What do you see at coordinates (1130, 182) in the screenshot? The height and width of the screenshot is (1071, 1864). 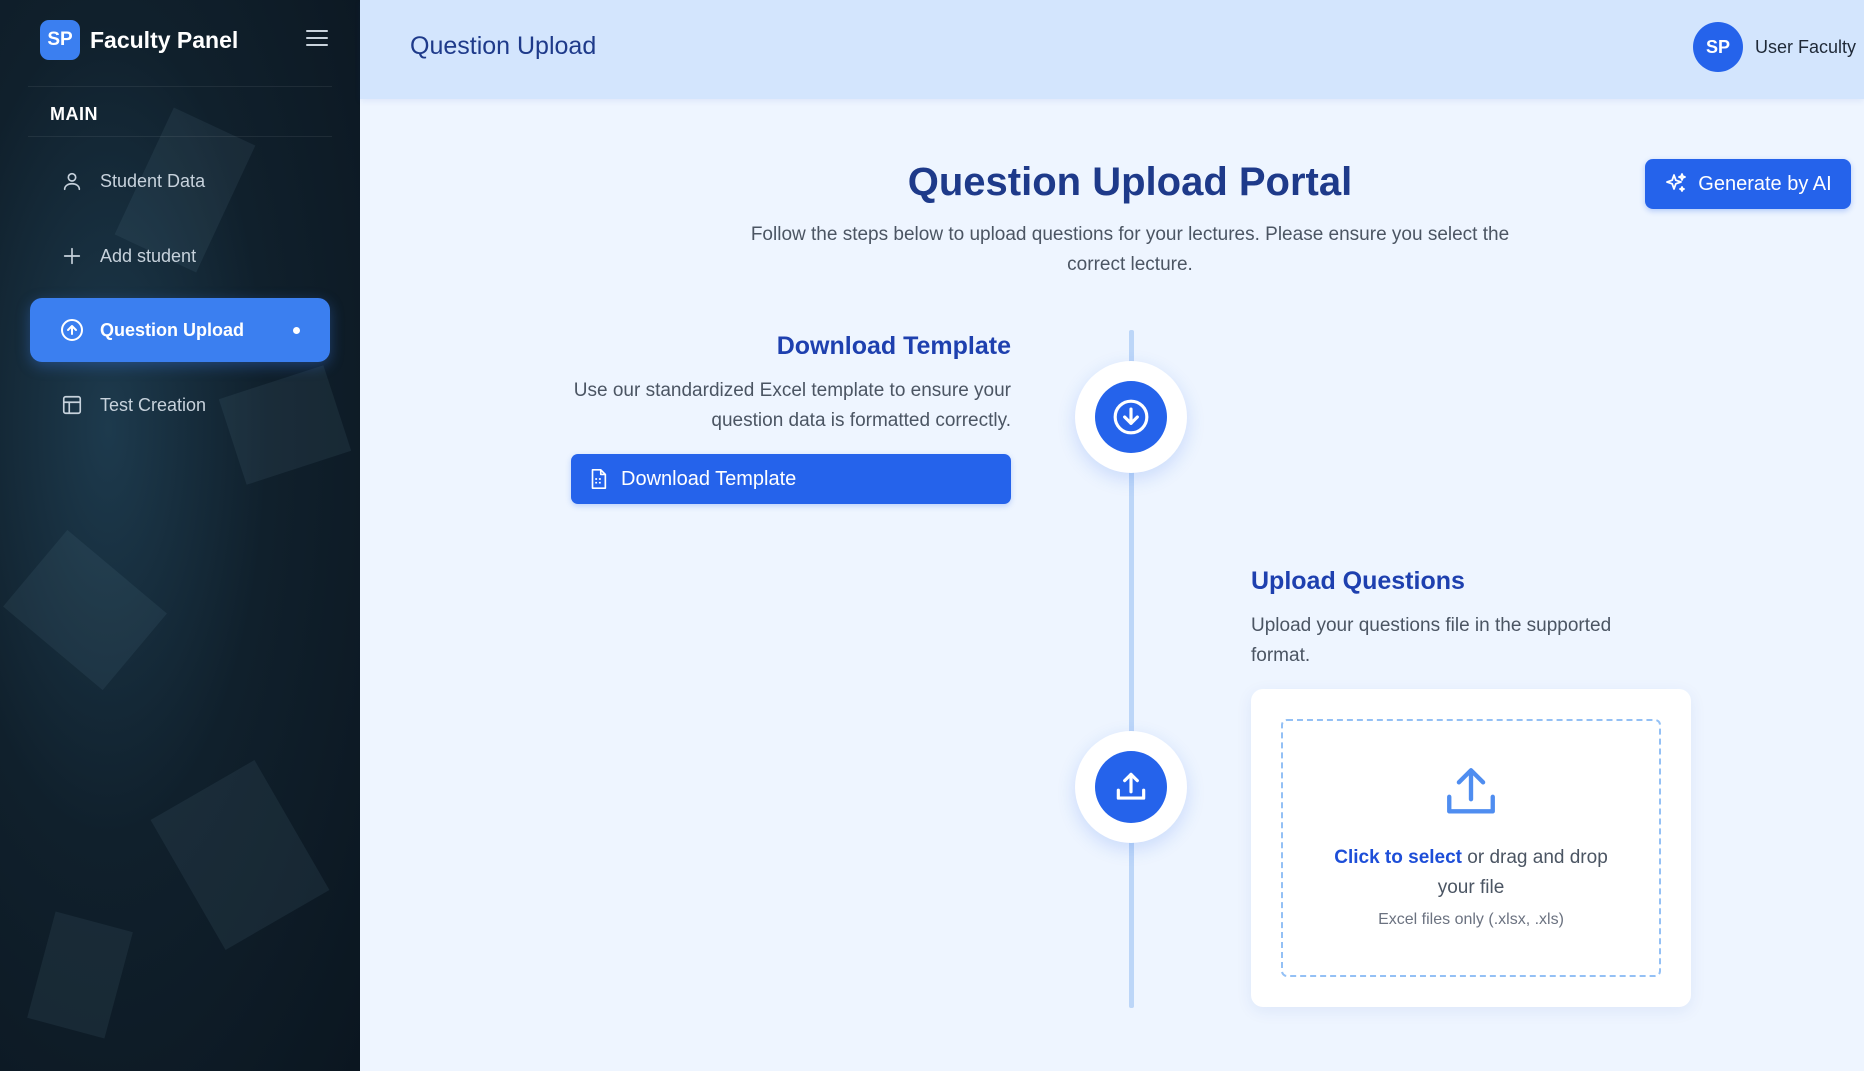 I see `portal-title: Question Upload Portal` at bounding box center [1130, 182].